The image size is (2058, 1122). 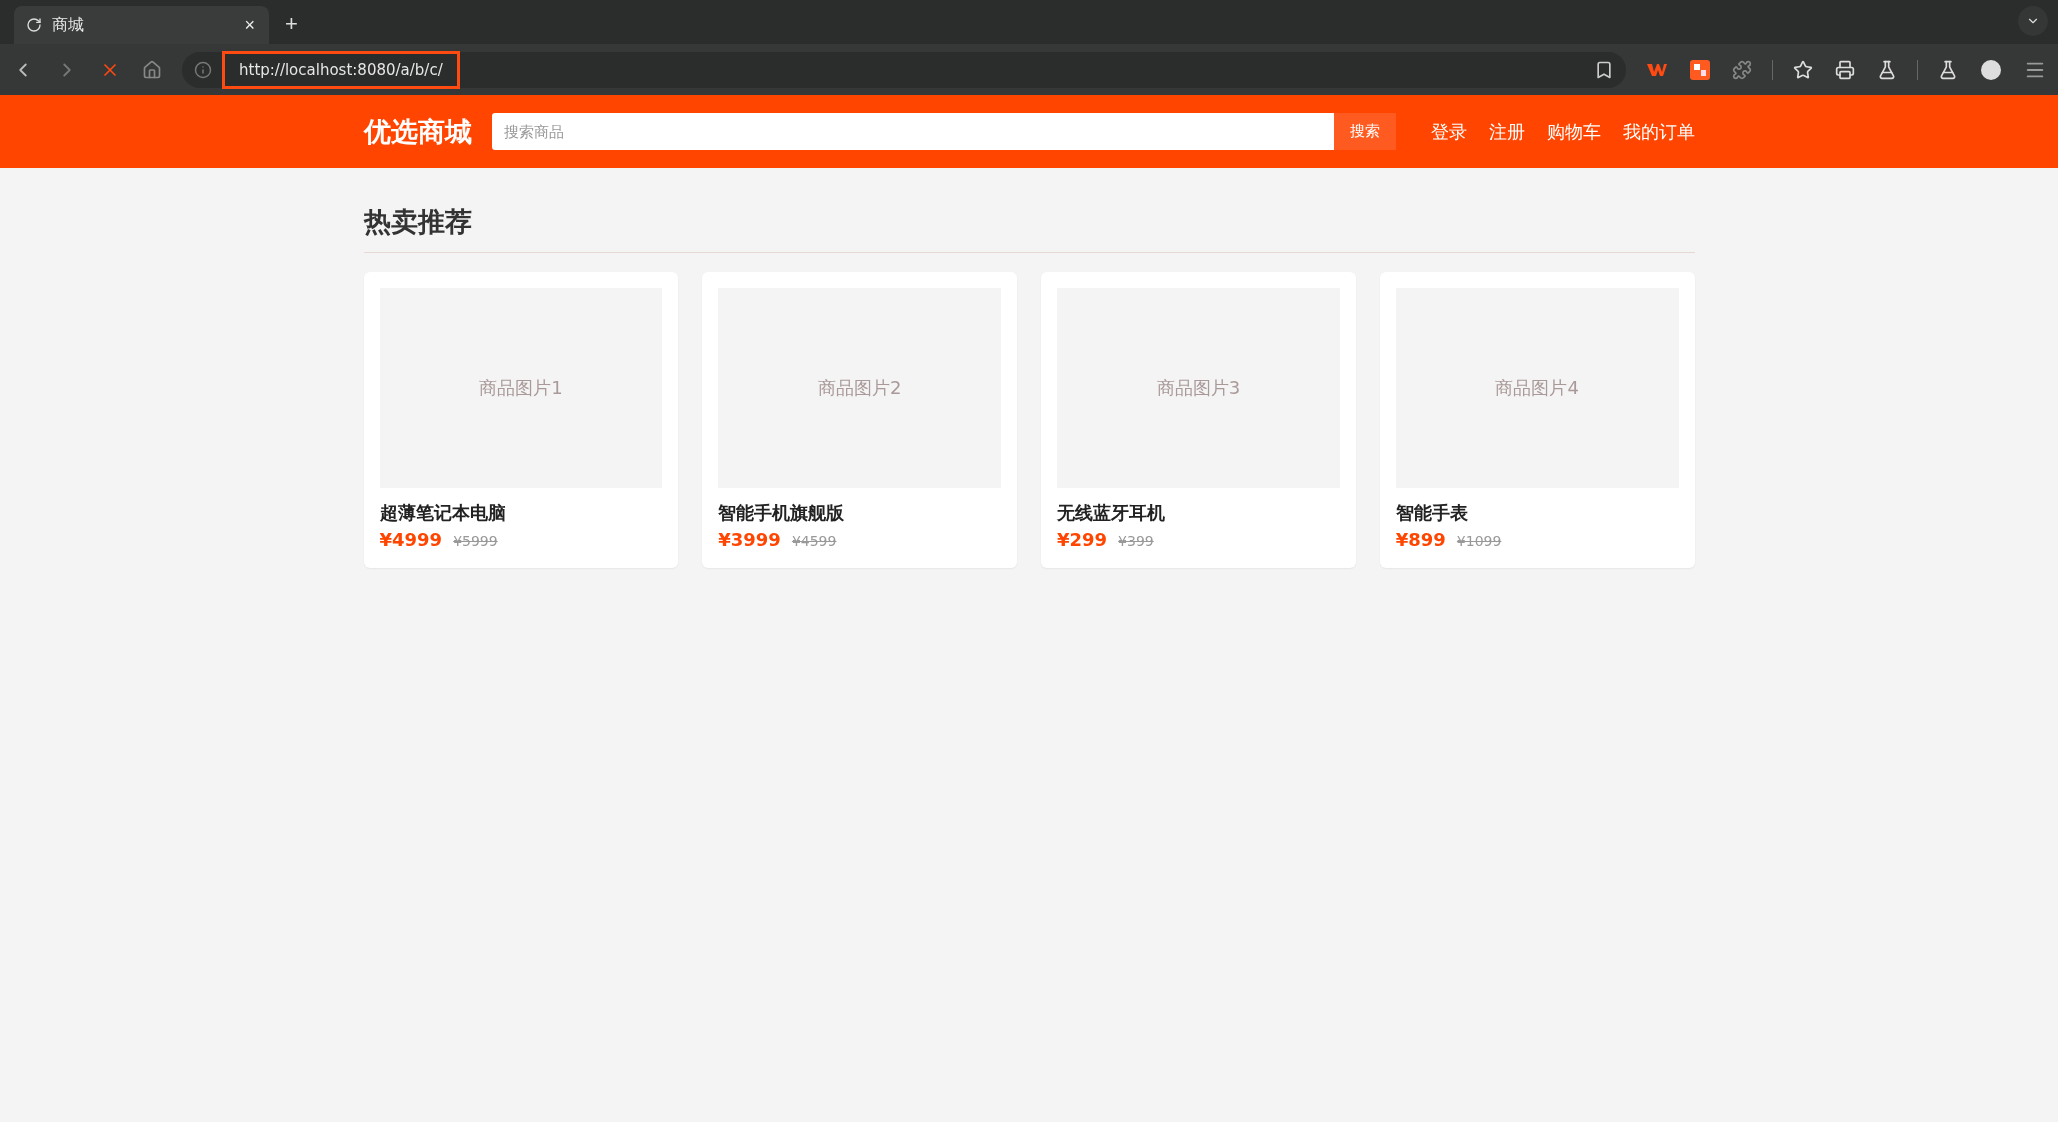 What do you see at coordinates (1111, 513) in the screenshot?
I see `product-name: 无线蓝牙耳机` at bounding box center [1111, 513].